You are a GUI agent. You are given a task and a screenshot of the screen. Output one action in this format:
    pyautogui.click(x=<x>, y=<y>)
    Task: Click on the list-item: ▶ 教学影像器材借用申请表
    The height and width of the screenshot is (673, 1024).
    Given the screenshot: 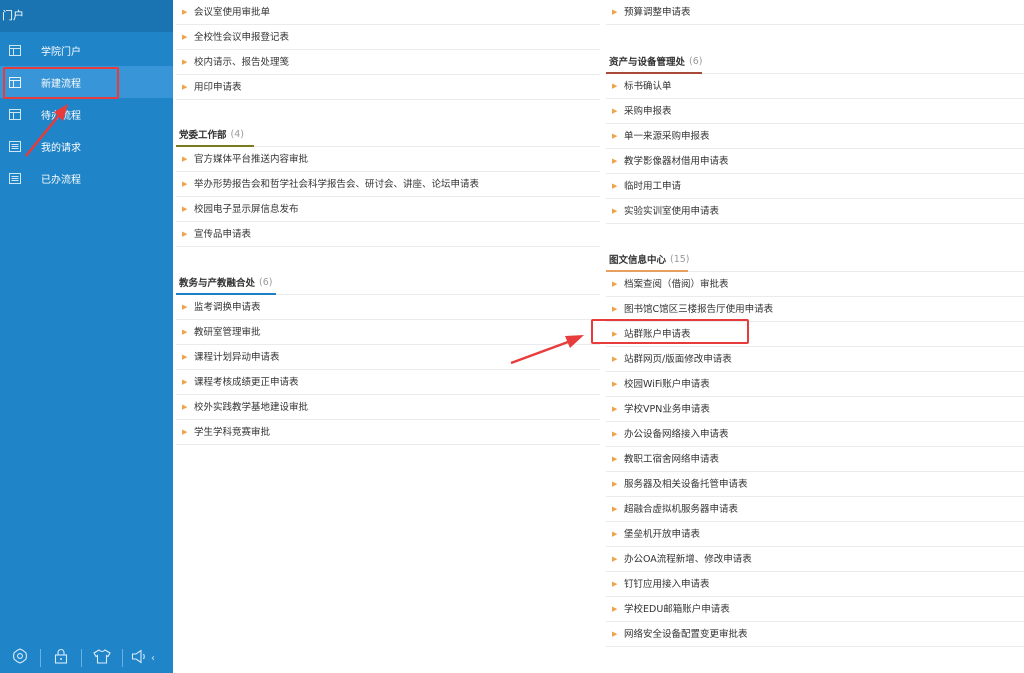 What is the action you would take?
    pyautogui.click(x=815, y=161)
    